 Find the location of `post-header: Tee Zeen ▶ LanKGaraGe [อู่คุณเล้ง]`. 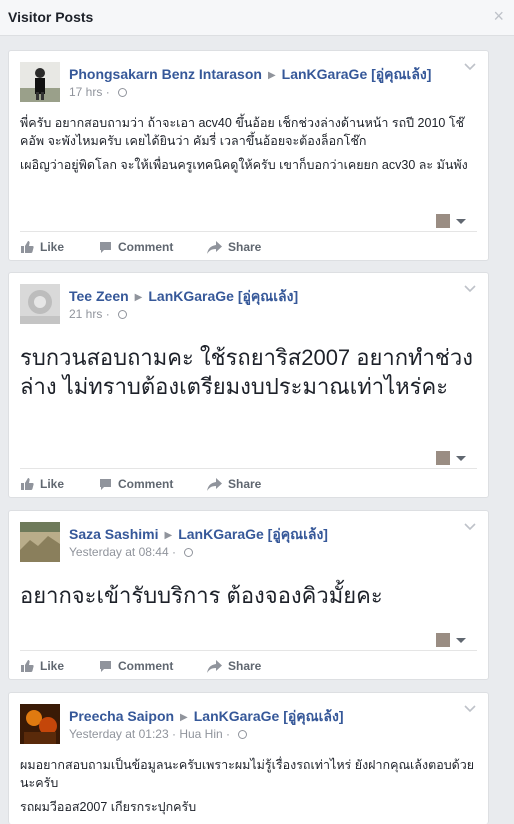

post-header: Tee Zeen ▶ LanKGaraGe [อู่คุณเล้ง] is located at coordinates (183, 297).